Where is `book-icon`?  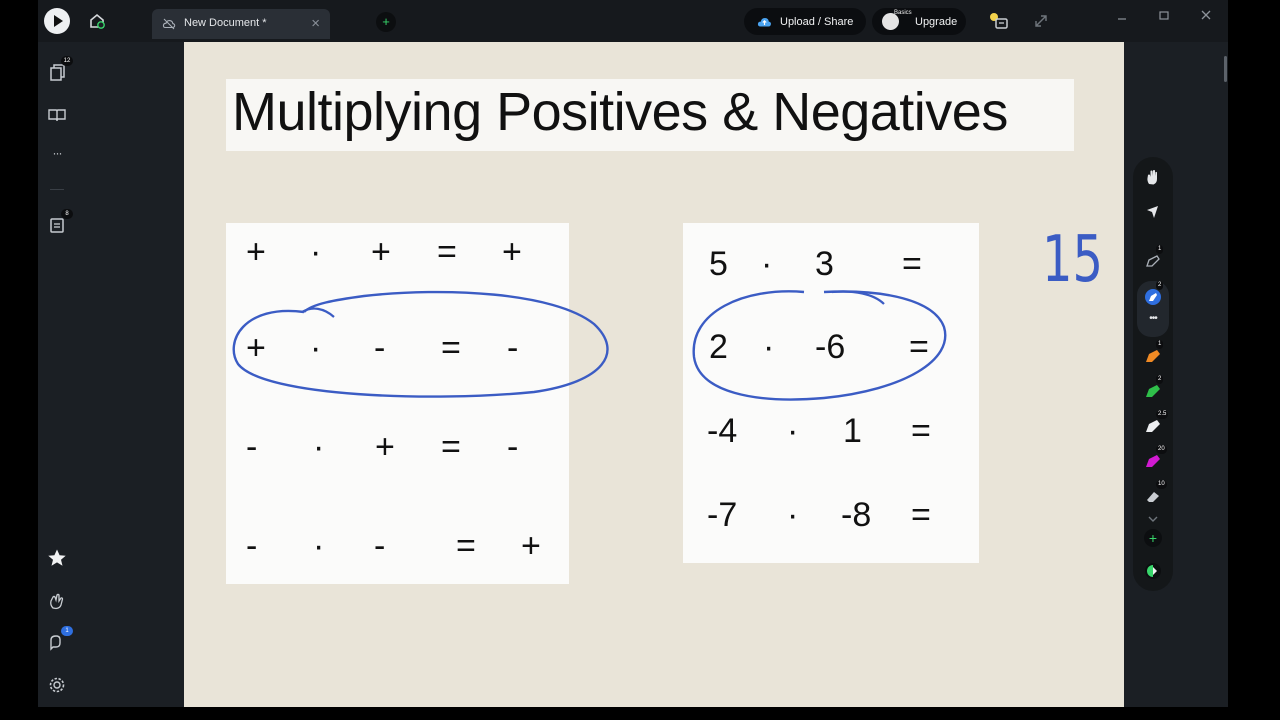
book-icon is located at coordinates (57, 115).